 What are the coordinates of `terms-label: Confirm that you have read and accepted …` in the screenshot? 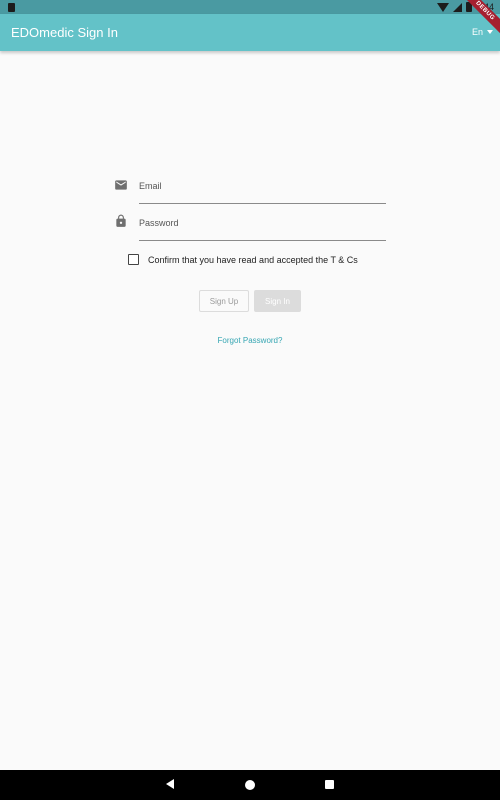 It's located at (253, 259).